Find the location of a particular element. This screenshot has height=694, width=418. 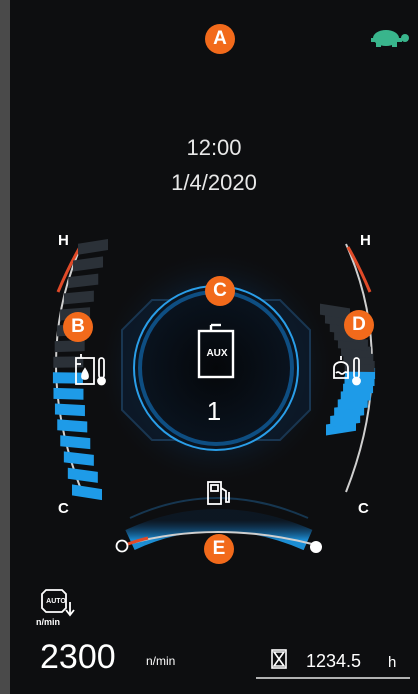

clock-date: 1/4/2020 is located at coordinates (214, 182).